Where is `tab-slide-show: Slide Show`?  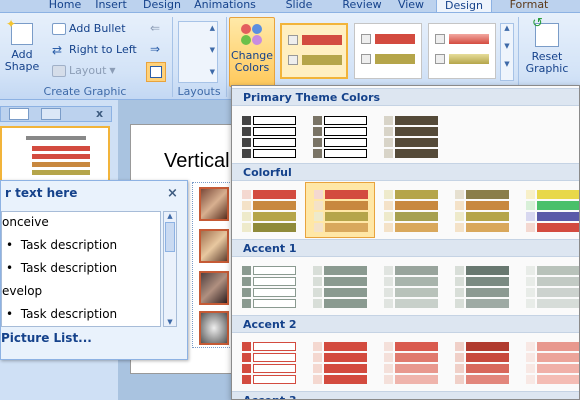 tab-slide-show: Slide Show is located at coordinates (299, 13).